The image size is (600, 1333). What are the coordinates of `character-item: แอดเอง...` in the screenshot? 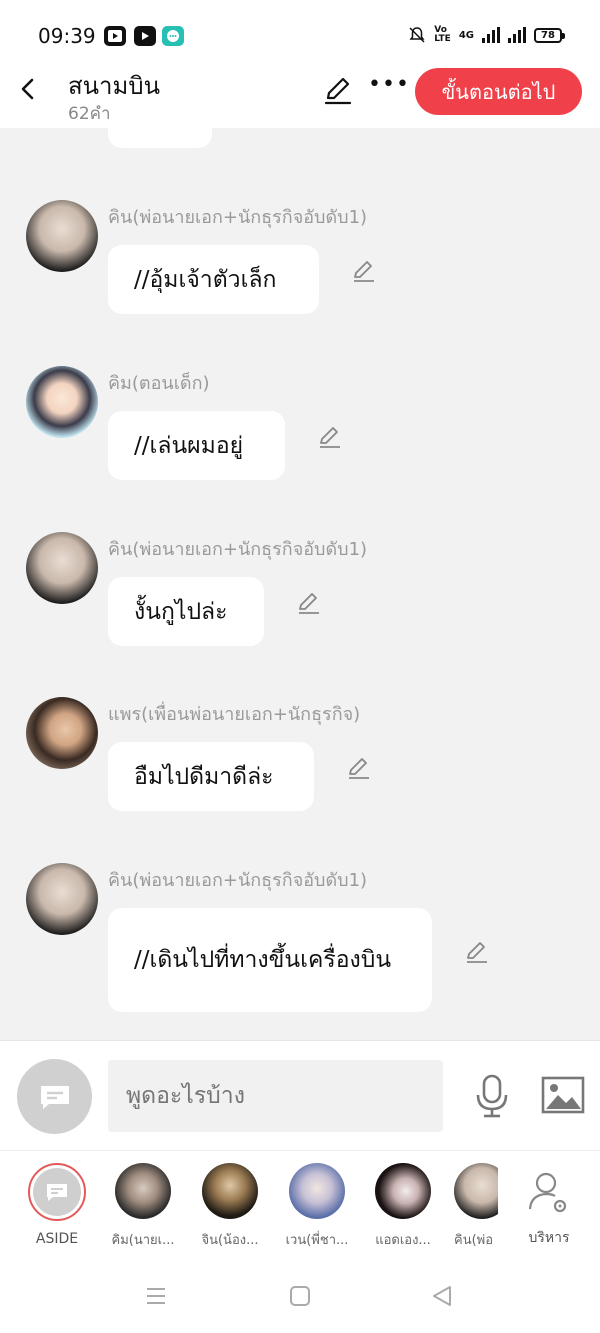 It's located at (403, 1206).